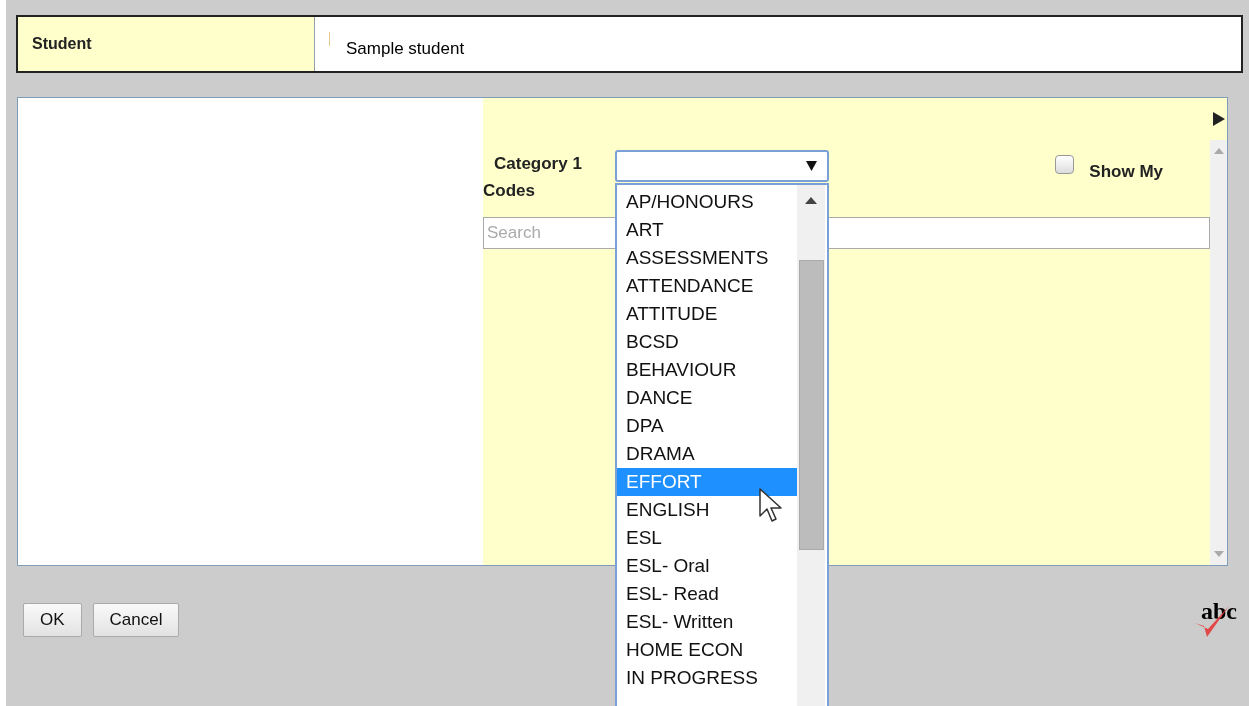  I want to click on dialog-button: OK, so click(52, 620).